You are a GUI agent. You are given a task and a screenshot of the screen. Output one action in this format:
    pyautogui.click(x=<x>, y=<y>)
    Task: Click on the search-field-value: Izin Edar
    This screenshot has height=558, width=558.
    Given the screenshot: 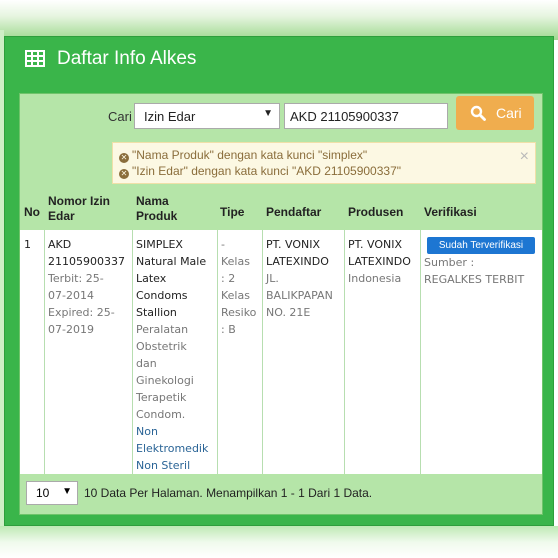 What is the action you would take?
    pyautogui.click(x=170, y=116)
    